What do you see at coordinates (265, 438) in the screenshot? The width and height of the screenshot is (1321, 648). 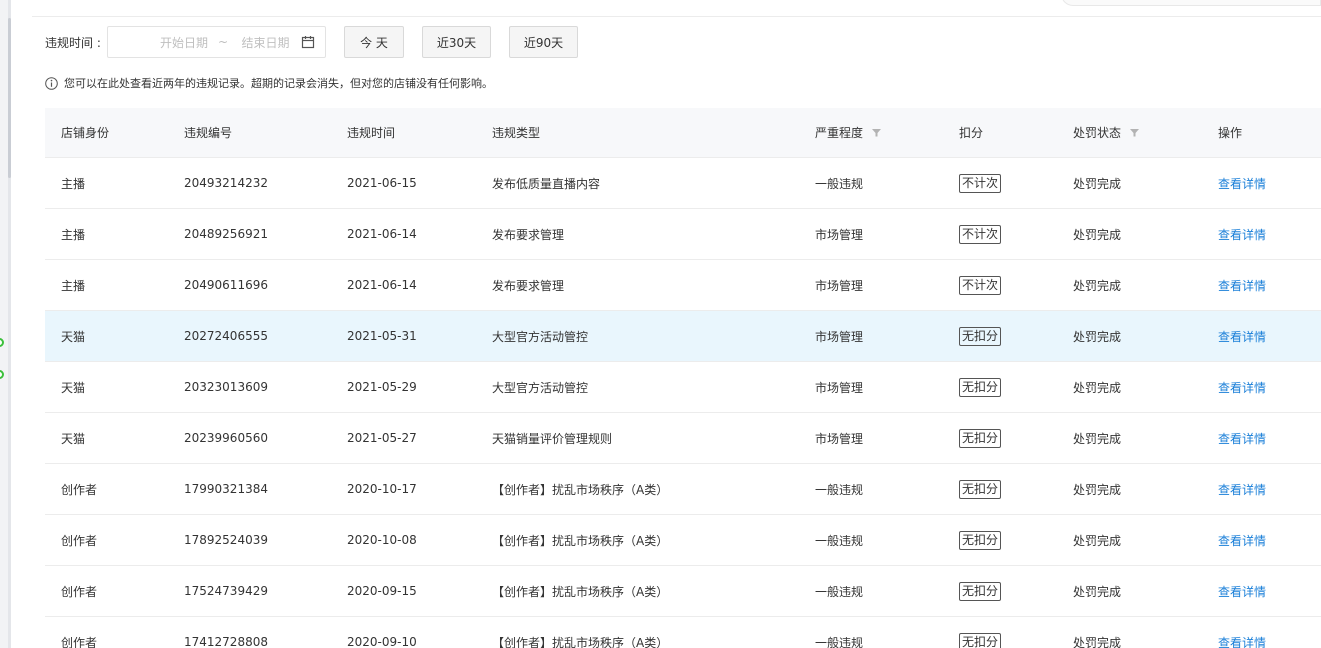 I see `cell-id: 20239960560` at bounding box center [265, 438].